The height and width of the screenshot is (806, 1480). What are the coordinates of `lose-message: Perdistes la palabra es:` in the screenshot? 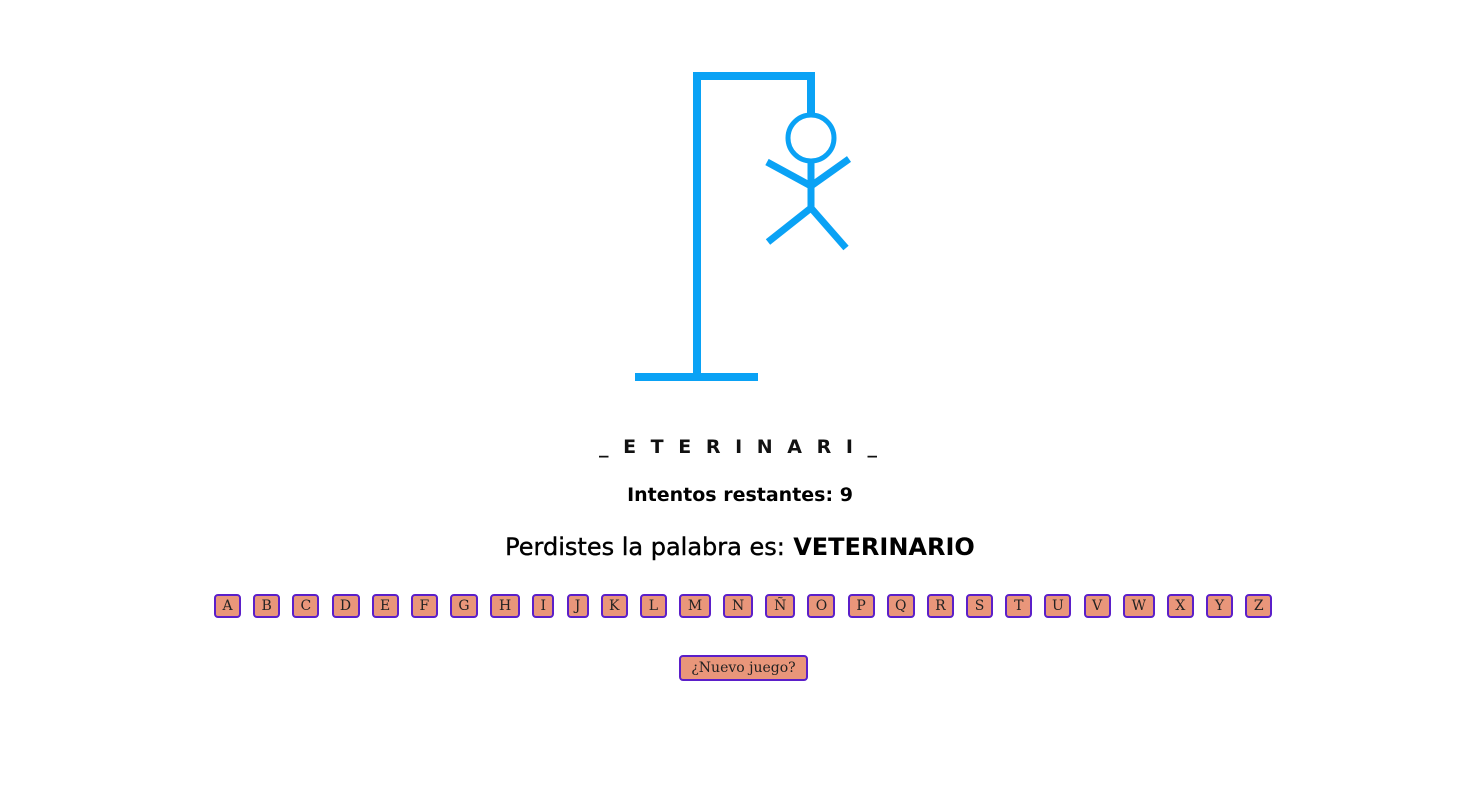 It's located at (645, 547).